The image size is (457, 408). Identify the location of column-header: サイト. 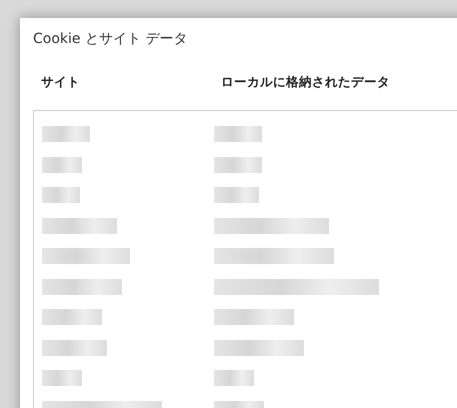
(61, 82).